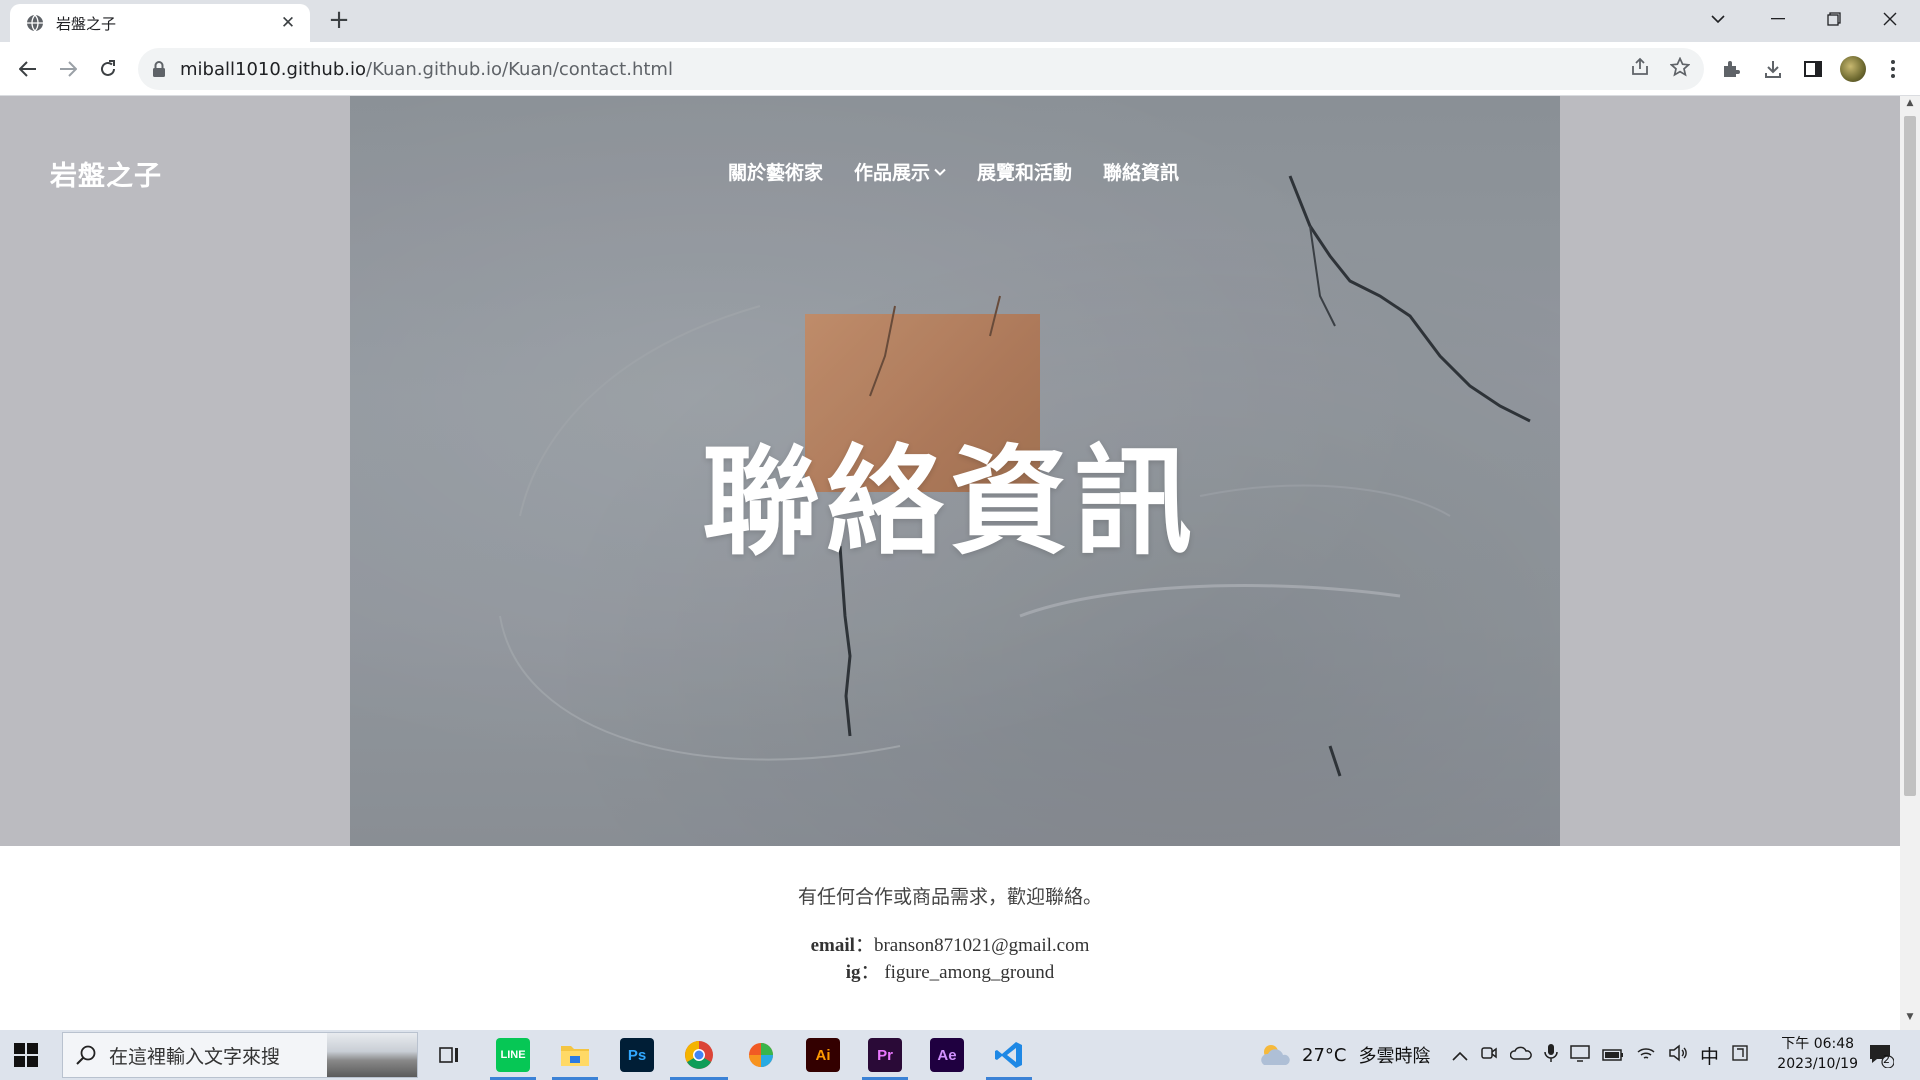 This screenshot has height=1080, width=1920. I want to click on ig-label: ig, so click(853, 972).